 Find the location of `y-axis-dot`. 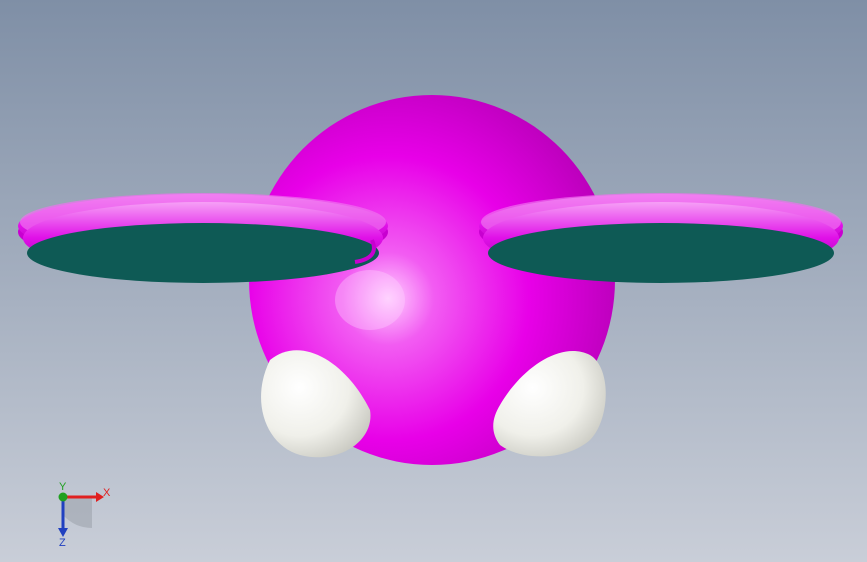

y-axis-dot is located at coordinates (63, 497).